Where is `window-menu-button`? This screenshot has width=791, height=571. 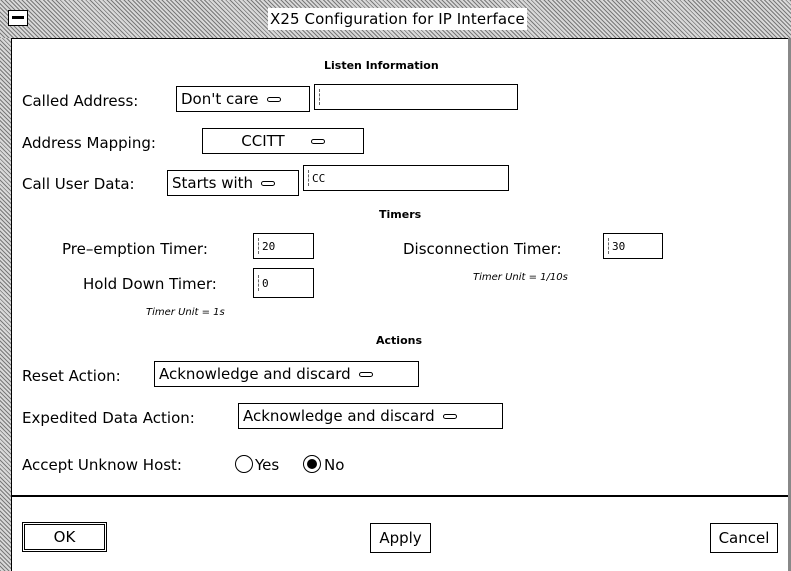 window-menu-button is located at coordinates (18, 18).